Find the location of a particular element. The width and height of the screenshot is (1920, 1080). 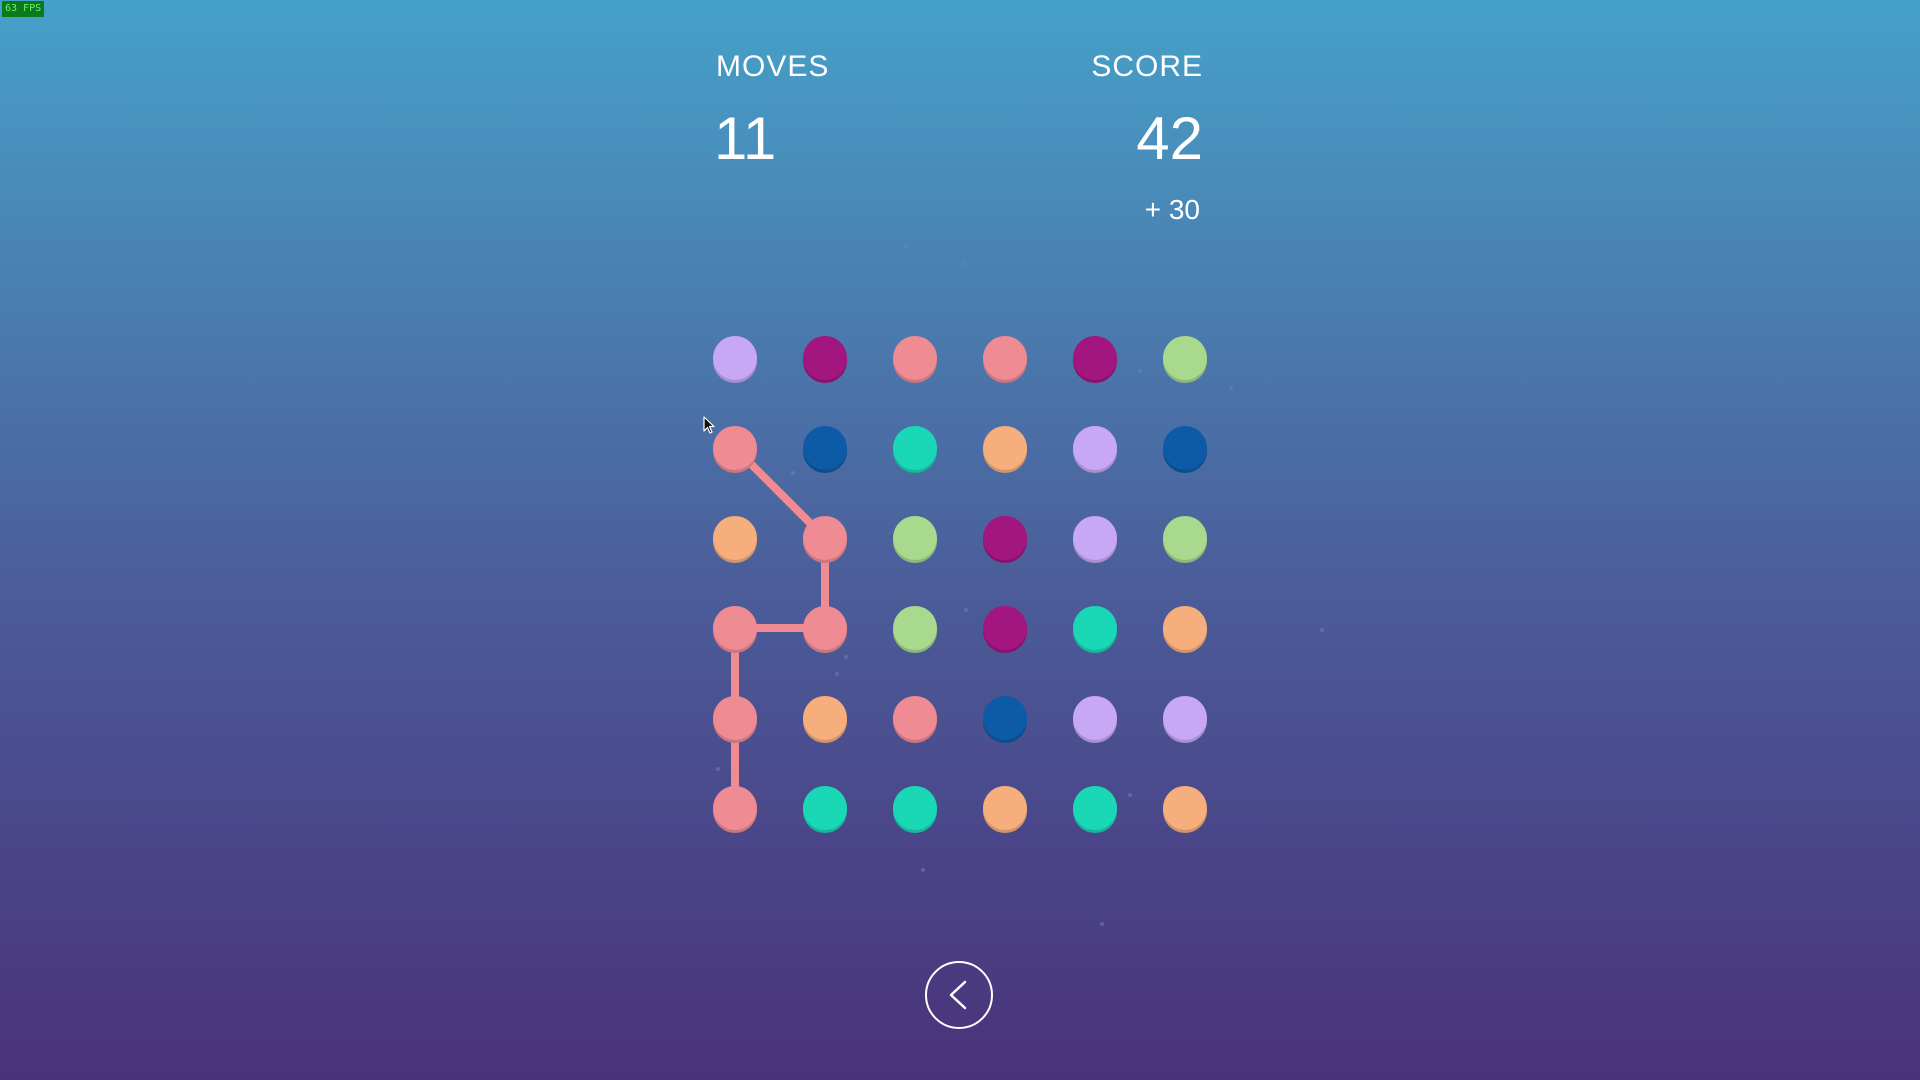

chevron-left-icon is located at coordinates (958, 995).